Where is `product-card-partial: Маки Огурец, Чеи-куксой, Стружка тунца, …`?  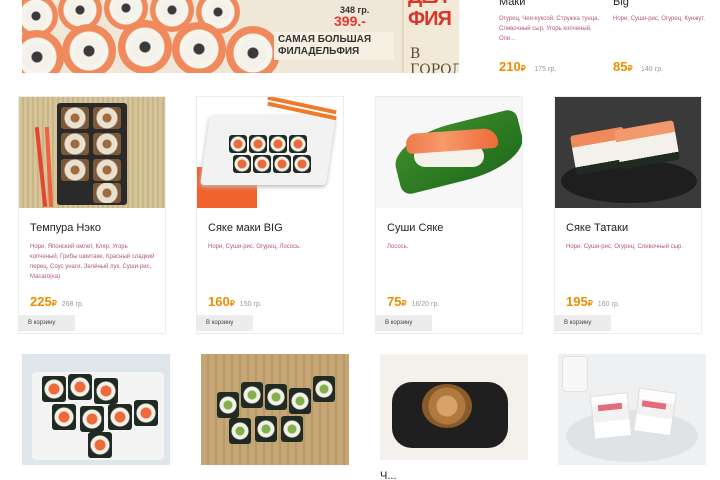
product-card-partial: Маки Огурец, Чеи-куксой, Стружка тунца, … is located at coordinates (551, 38).